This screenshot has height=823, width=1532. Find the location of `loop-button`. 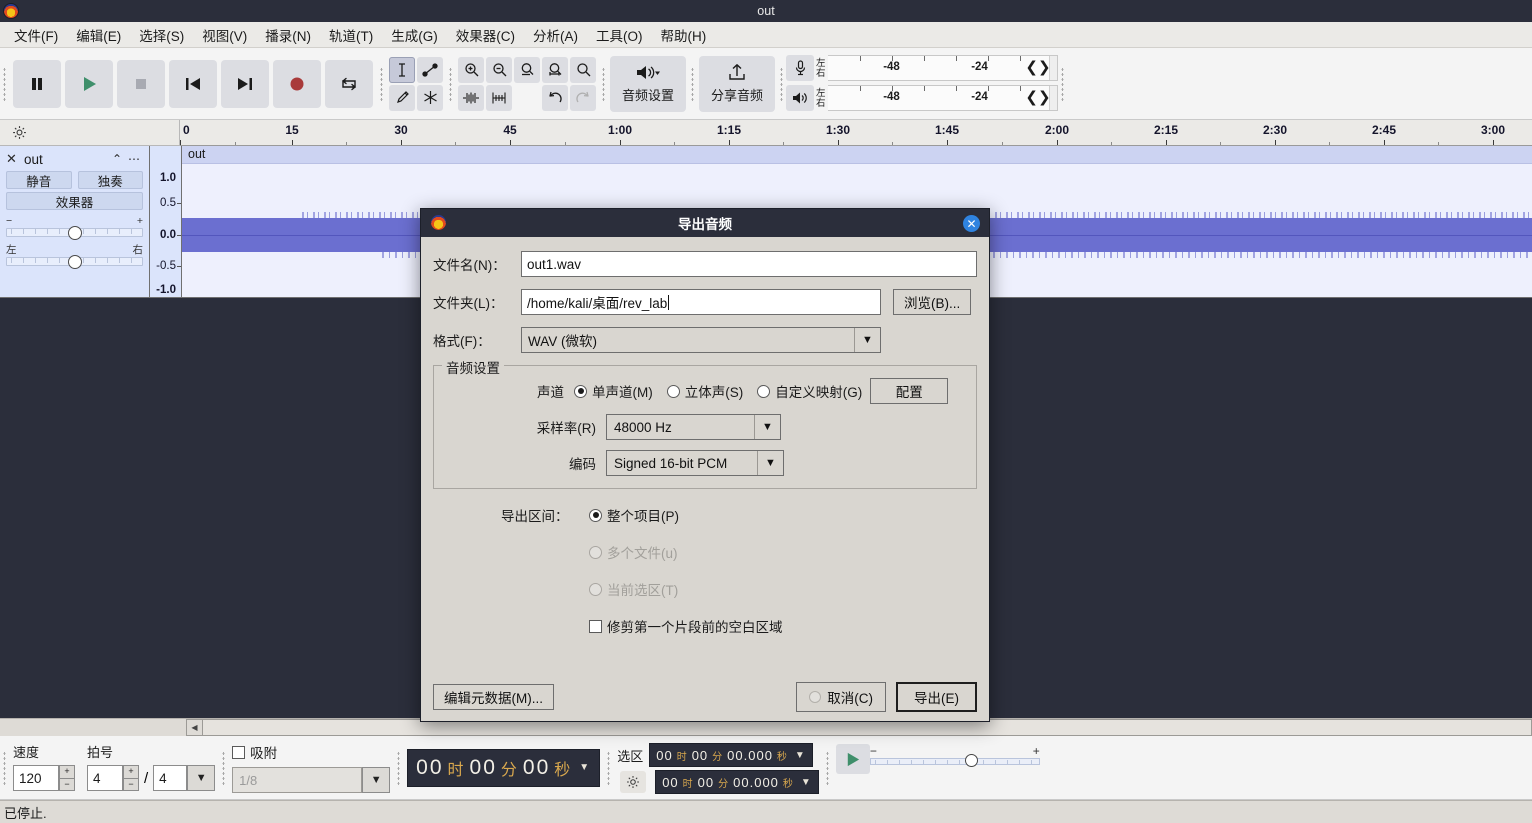

loop-button is located at coordinates (349, 83).